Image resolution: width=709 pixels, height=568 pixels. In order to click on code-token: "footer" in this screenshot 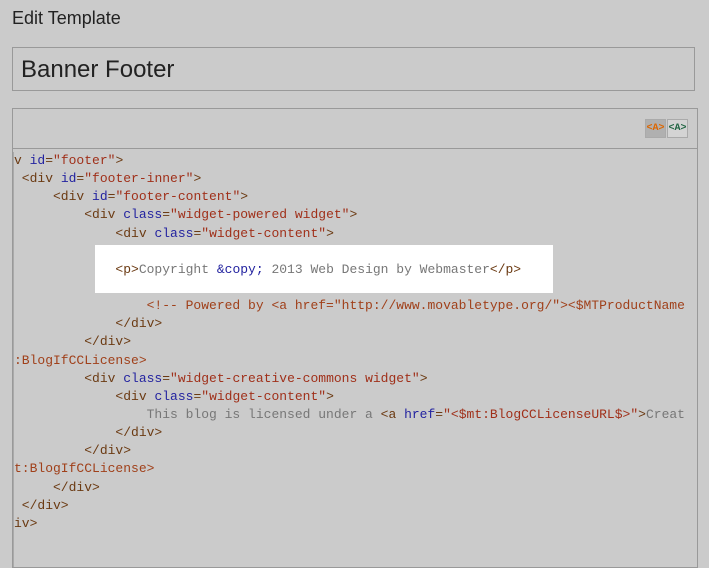, I will do `click(84, 160)`.